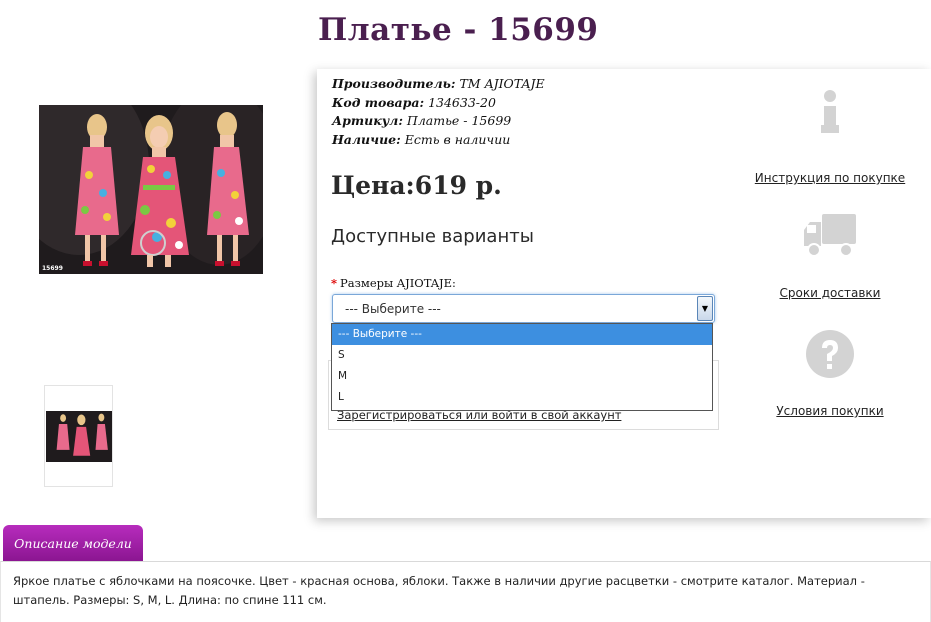 The width and height of the screenshot is (931, 622). What do you see at coordinates (52, 268) in the screenshot?
I see `photo-code: 15699` at bounding box center [52, 268].